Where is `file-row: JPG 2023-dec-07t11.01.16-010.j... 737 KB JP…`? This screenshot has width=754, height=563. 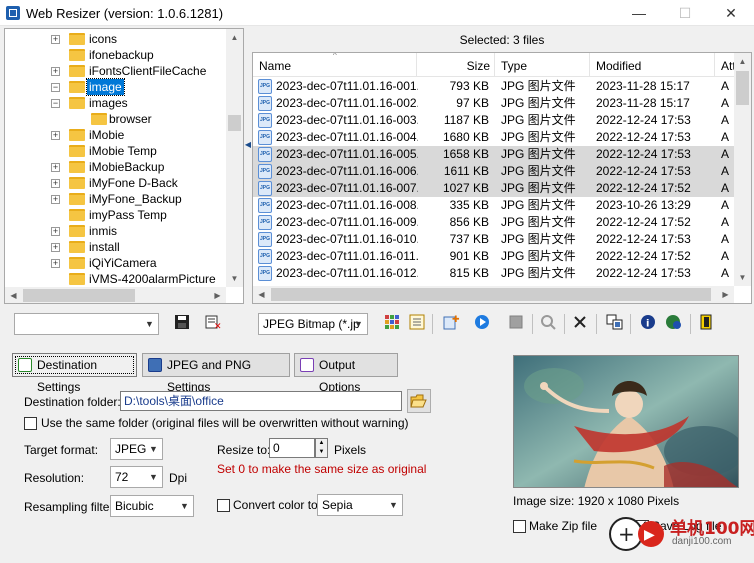 file-row: JPG 2023-dec-07t11.01.16-010.j... 737 KB JP… is located at coordinates (494, 239).